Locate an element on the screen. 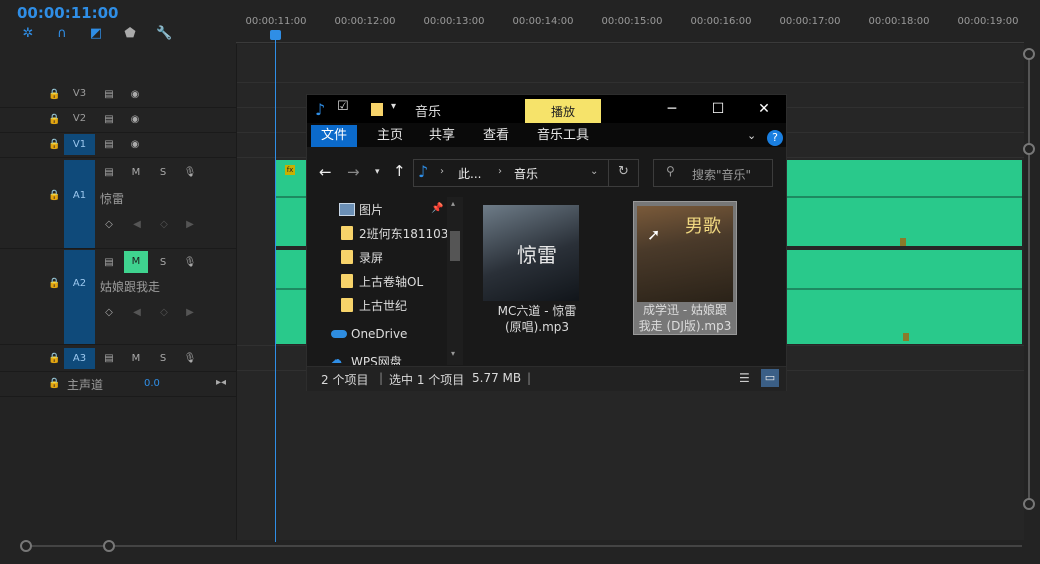  scroll-handle-bottom is located at coordinates (1029, 504).